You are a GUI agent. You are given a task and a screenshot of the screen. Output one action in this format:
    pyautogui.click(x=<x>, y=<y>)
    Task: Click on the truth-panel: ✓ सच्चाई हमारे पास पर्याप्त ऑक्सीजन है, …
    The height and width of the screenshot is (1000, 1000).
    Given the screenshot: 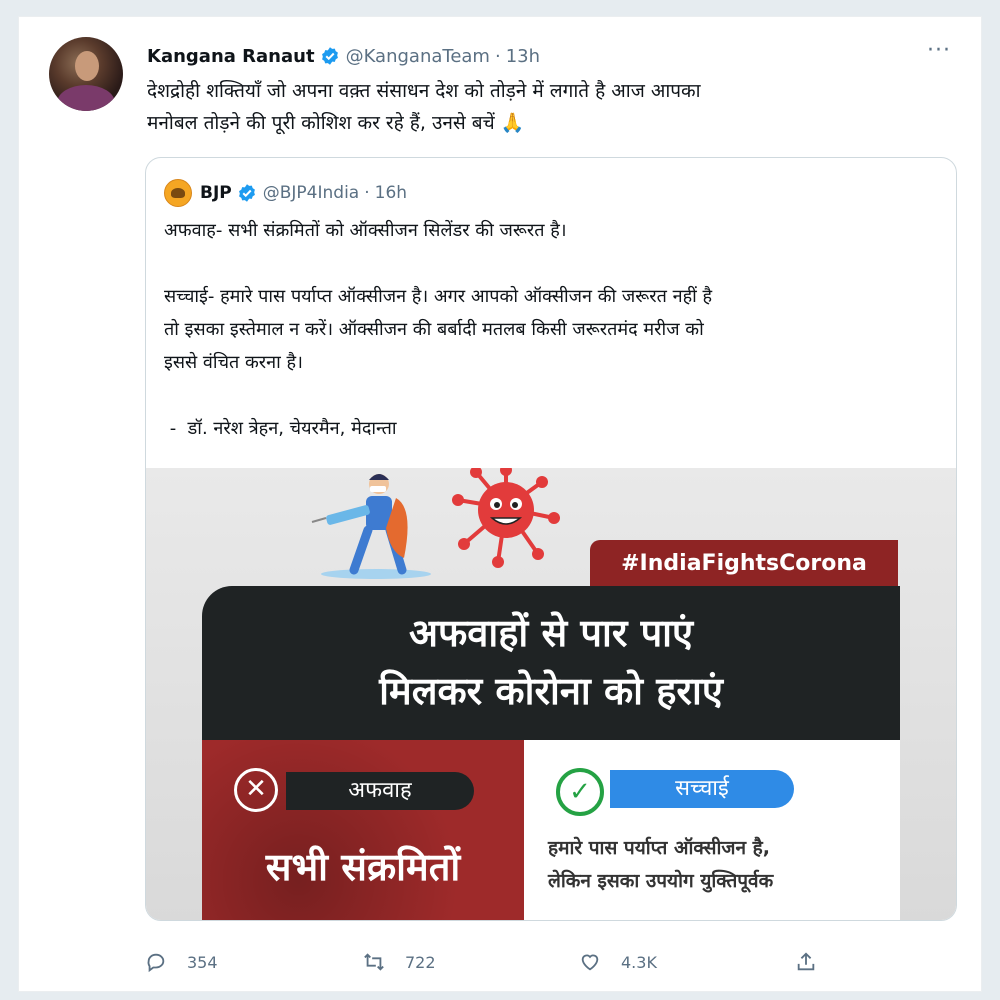 What is the action you would take?
    pyautogui.click(x=712, y=830)
    